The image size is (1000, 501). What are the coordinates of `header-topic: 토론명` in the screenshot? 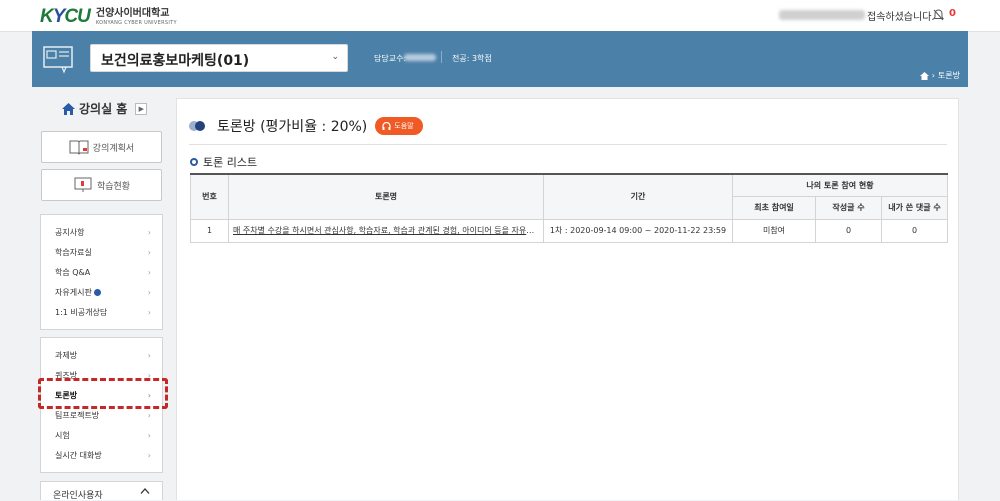 It's located at (386, 196).